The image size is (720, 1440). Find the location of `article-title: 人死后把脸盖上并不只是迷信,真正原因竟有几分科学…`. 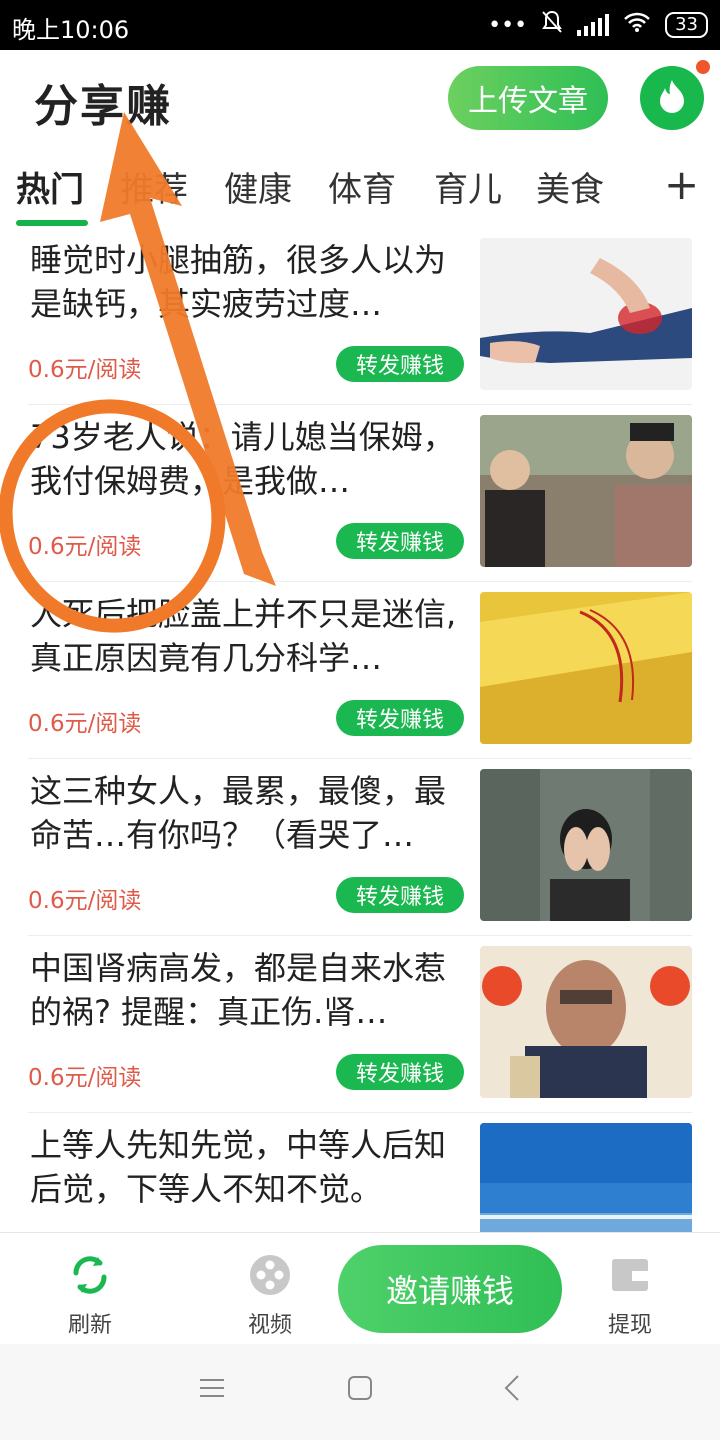

article-title: 人死后把脸盖上并不只是迷信,真正原因竟有几分科学… is located at coordinates (245, 636).